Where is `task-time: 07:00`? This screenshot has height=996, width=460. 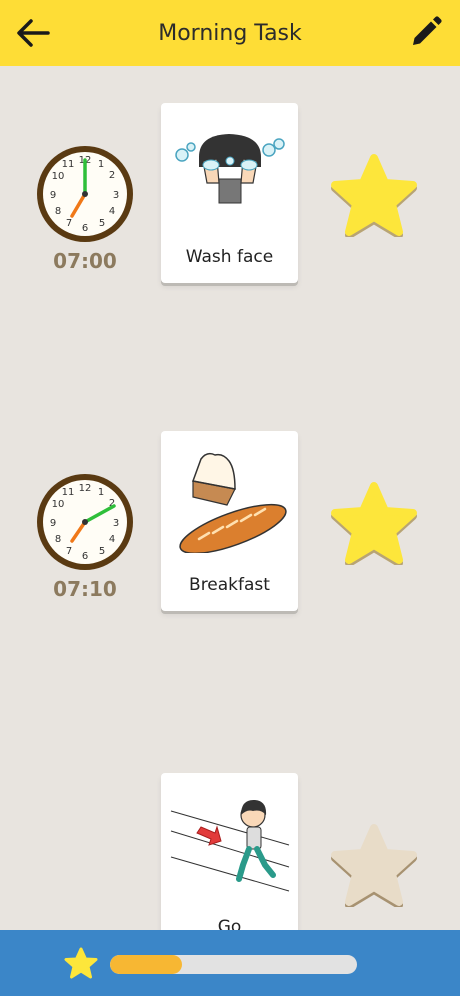
task-time: 07:00 is located at coordinates (85, 261).